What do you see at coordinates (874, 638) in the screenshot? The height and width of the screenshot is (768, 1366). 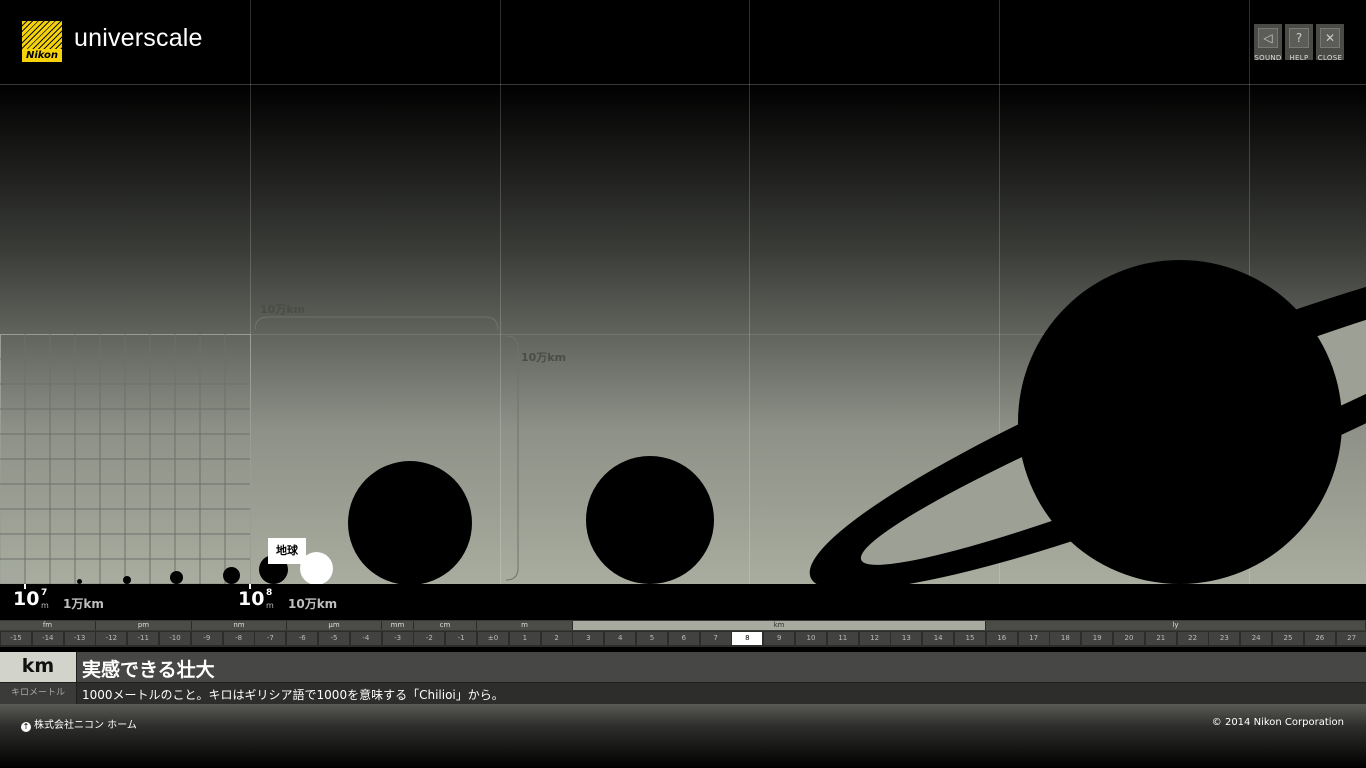 I see `exponent-cell: 12` at bounding box center [874, 638].